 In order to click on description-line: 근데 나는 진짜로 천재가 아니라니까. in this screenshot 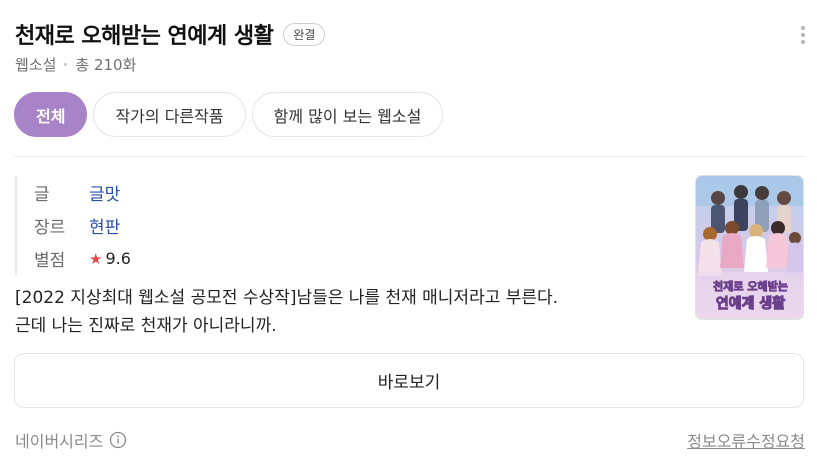, I will do `click(146, 326)`.